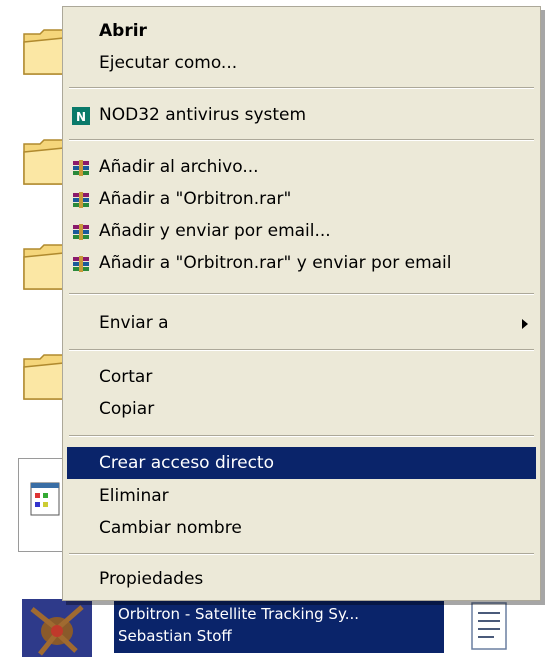  Describe the element at coordinates (301, 409) in the screenshot. I see `menu-item-copy: Copiar` at that location.